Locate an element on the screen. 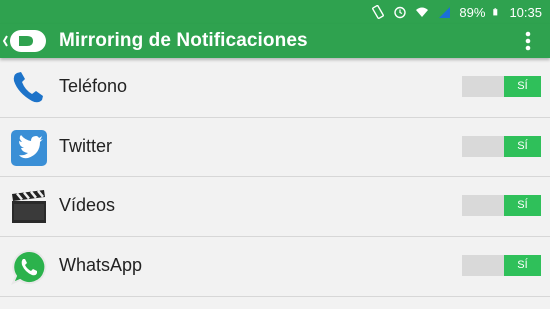  battery-icon is located at coordinates (495, 12).